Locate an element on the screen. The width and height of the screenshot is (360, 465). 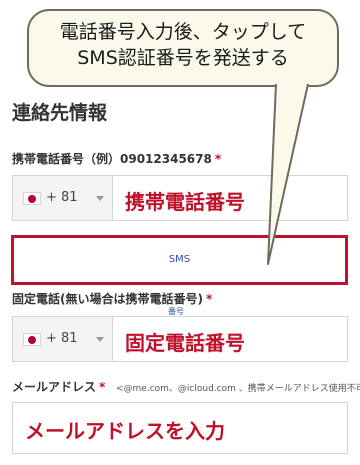
landline-label-text: 固定電話(無い場合は携帯電話番号) is located at coordinates (107, 299).